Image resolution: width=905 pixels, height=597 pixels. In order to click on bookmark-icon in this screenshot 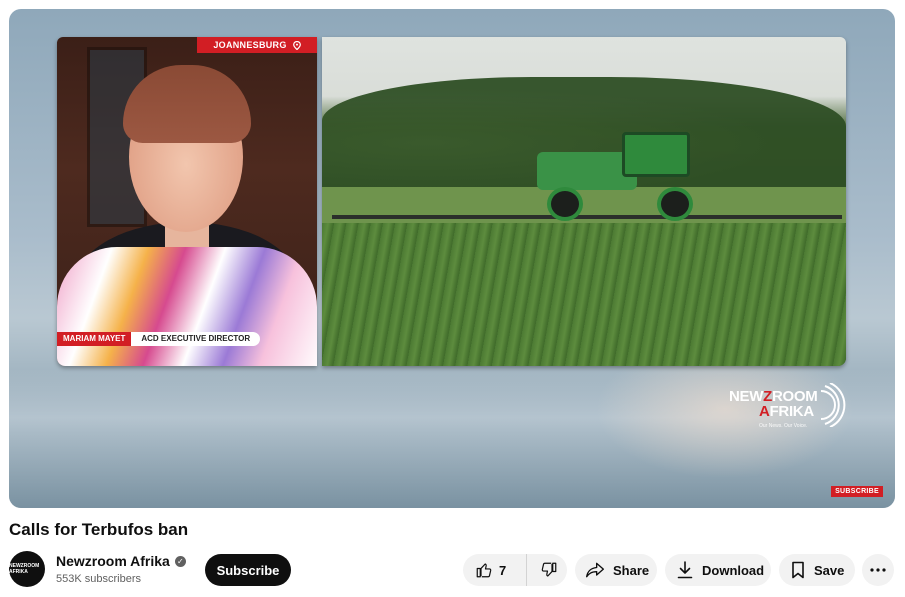, I will do `click(798, 570)`.